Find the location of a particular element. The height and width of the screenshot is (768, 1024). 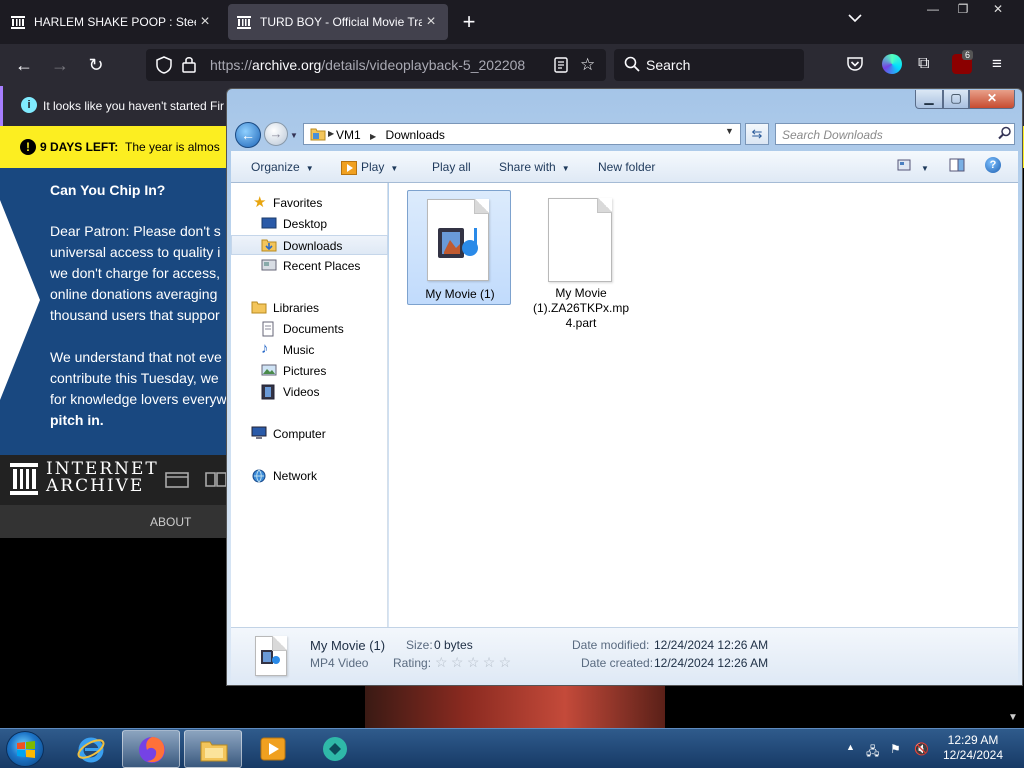

appeal-line: contribute this Tuesday, we is located at coordinates (134, 378).